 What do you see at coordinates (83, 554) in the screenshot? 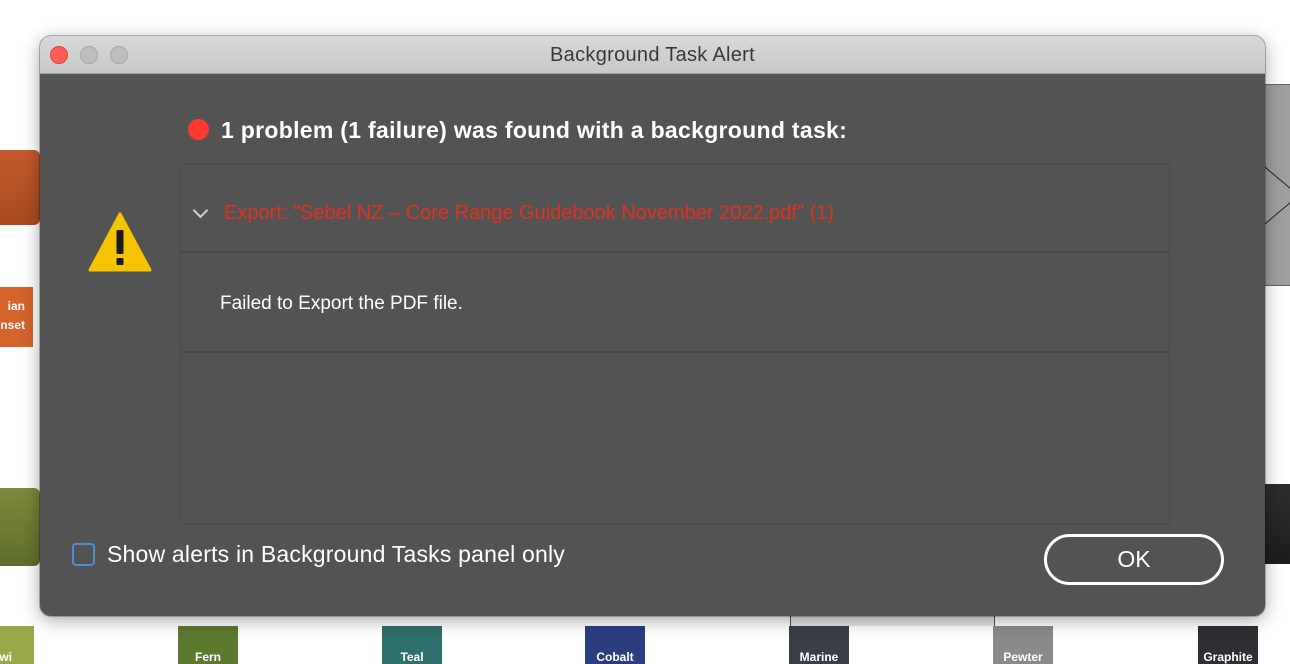
I see `panel-only-checkbox` at bounding box center [83, 554].